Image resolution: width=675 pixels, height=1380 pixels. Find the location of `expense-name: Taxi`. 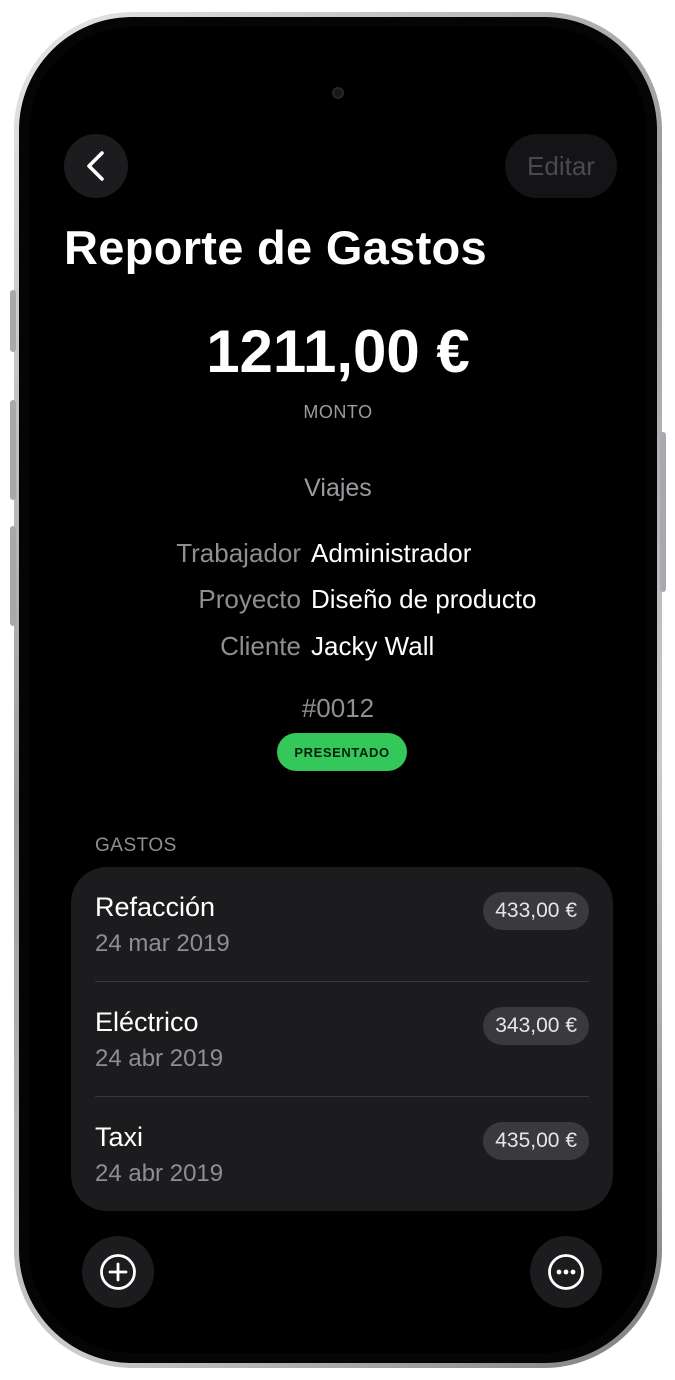

expense-name: Taxi is located at coordinates (119, 1137).